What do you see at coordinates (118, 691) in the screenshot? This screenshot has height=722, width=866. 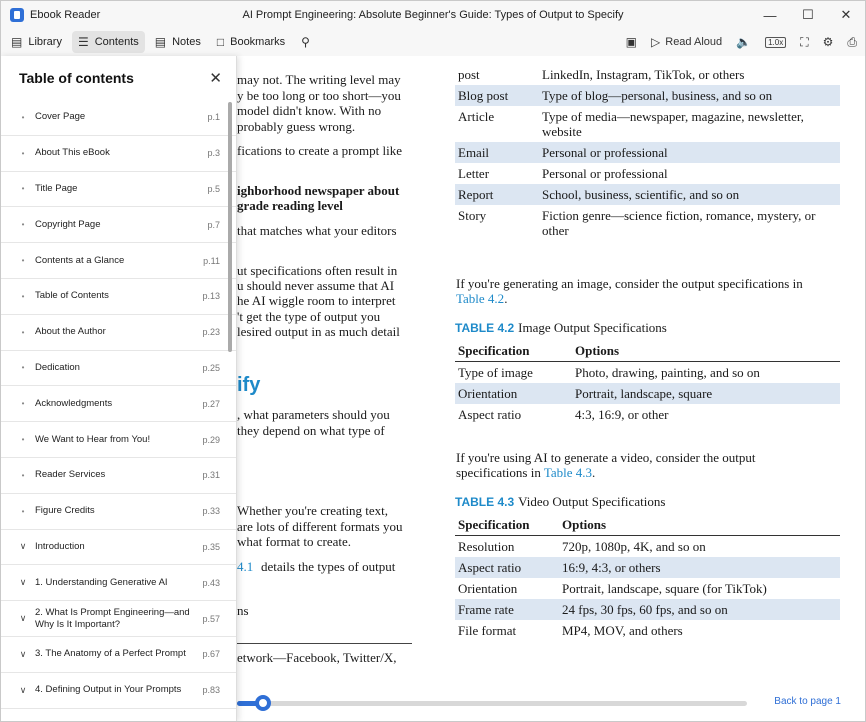 I see `toc-item: ∨ 4. Defining Output in Your Prompts p.83` at bounding box center [118, 691].